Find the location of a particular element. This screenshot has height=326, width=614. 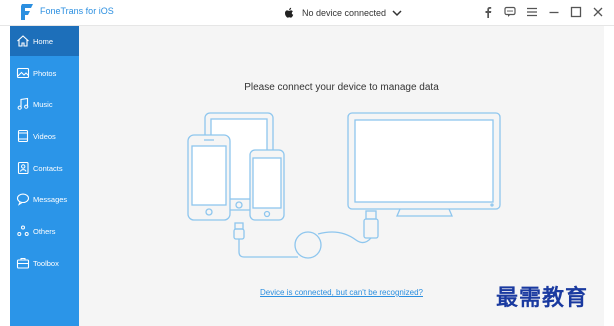

sidebar-item-toolbox: Toolbox is located at coordinates (44, 263).